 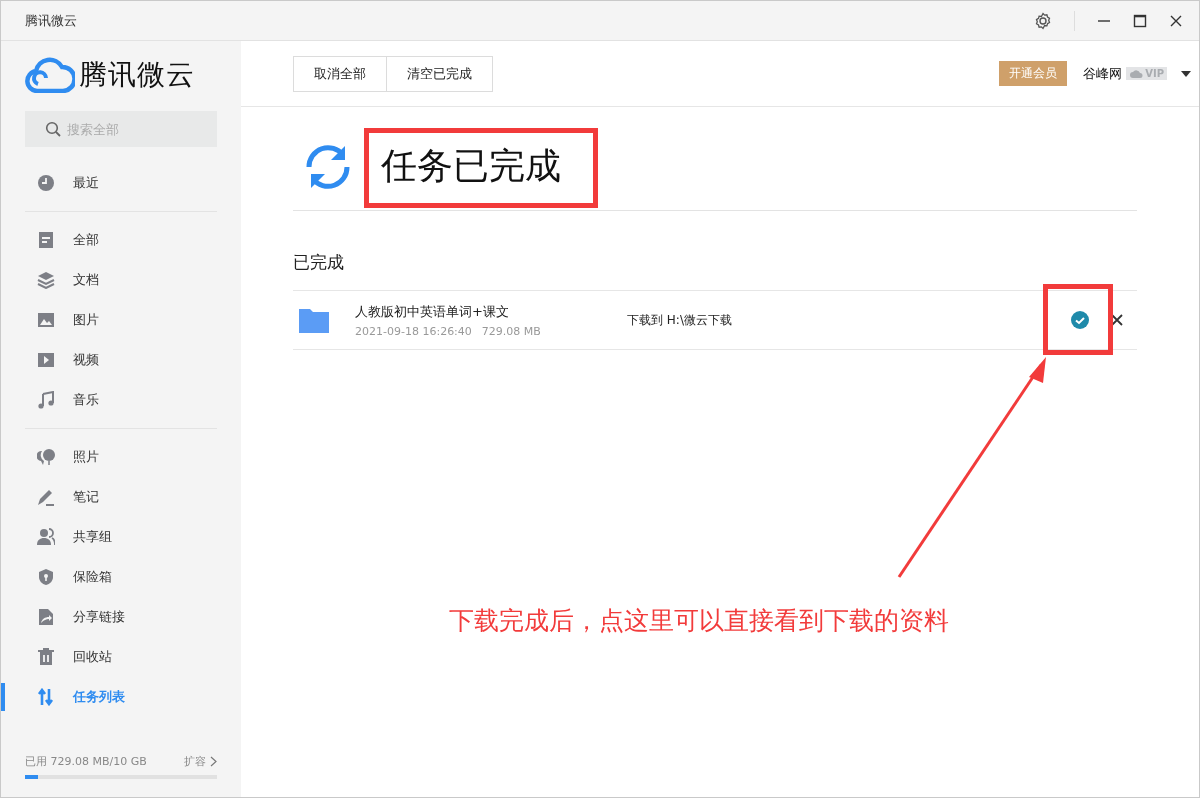 What do you see at coordinates (46, 400) in the screenshot?
I see `music-note-icon` at bounding box center [46, 400].